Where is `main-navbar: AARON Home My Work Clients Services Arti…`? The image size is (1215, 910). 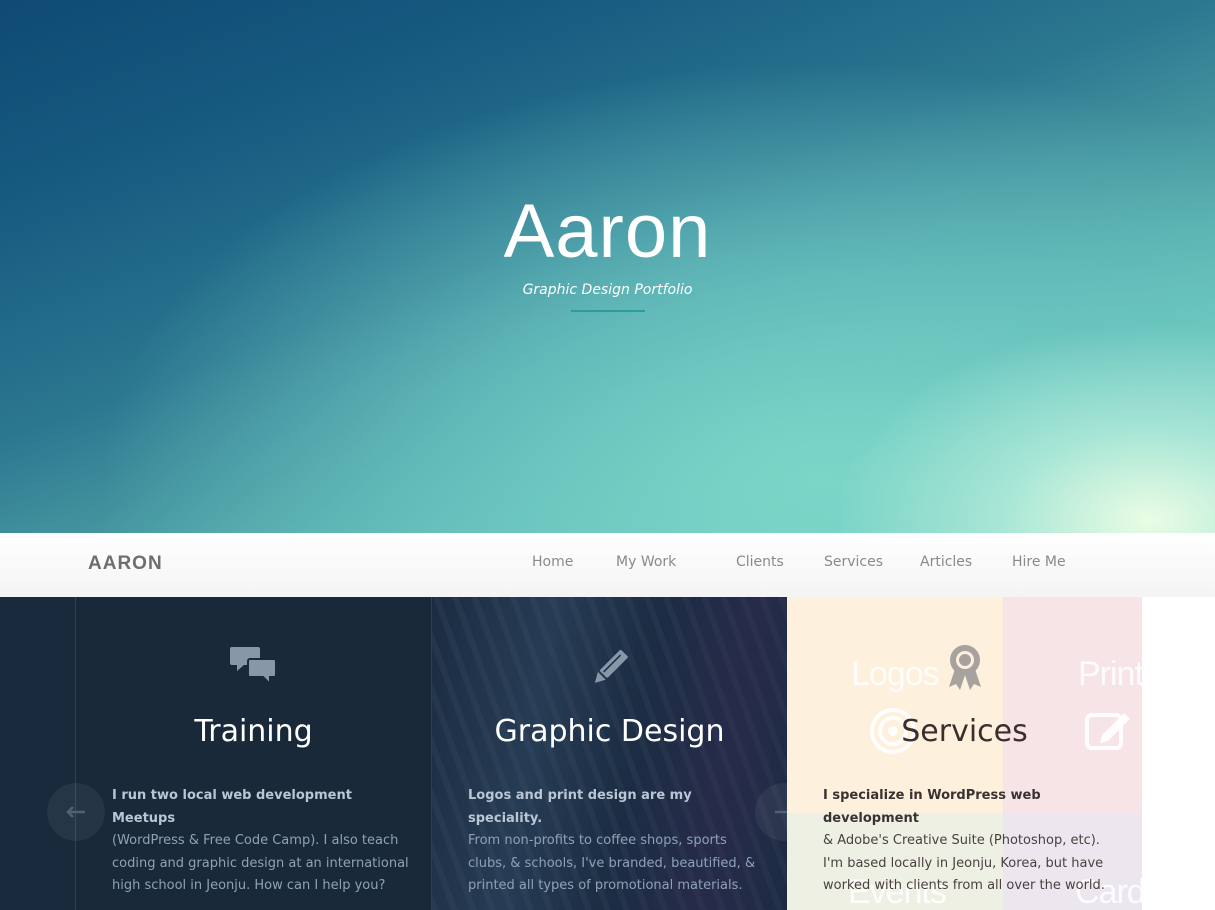 main-navbar: AARON Home My Work Clients Services Arti… is located at coordinates (607, 565).